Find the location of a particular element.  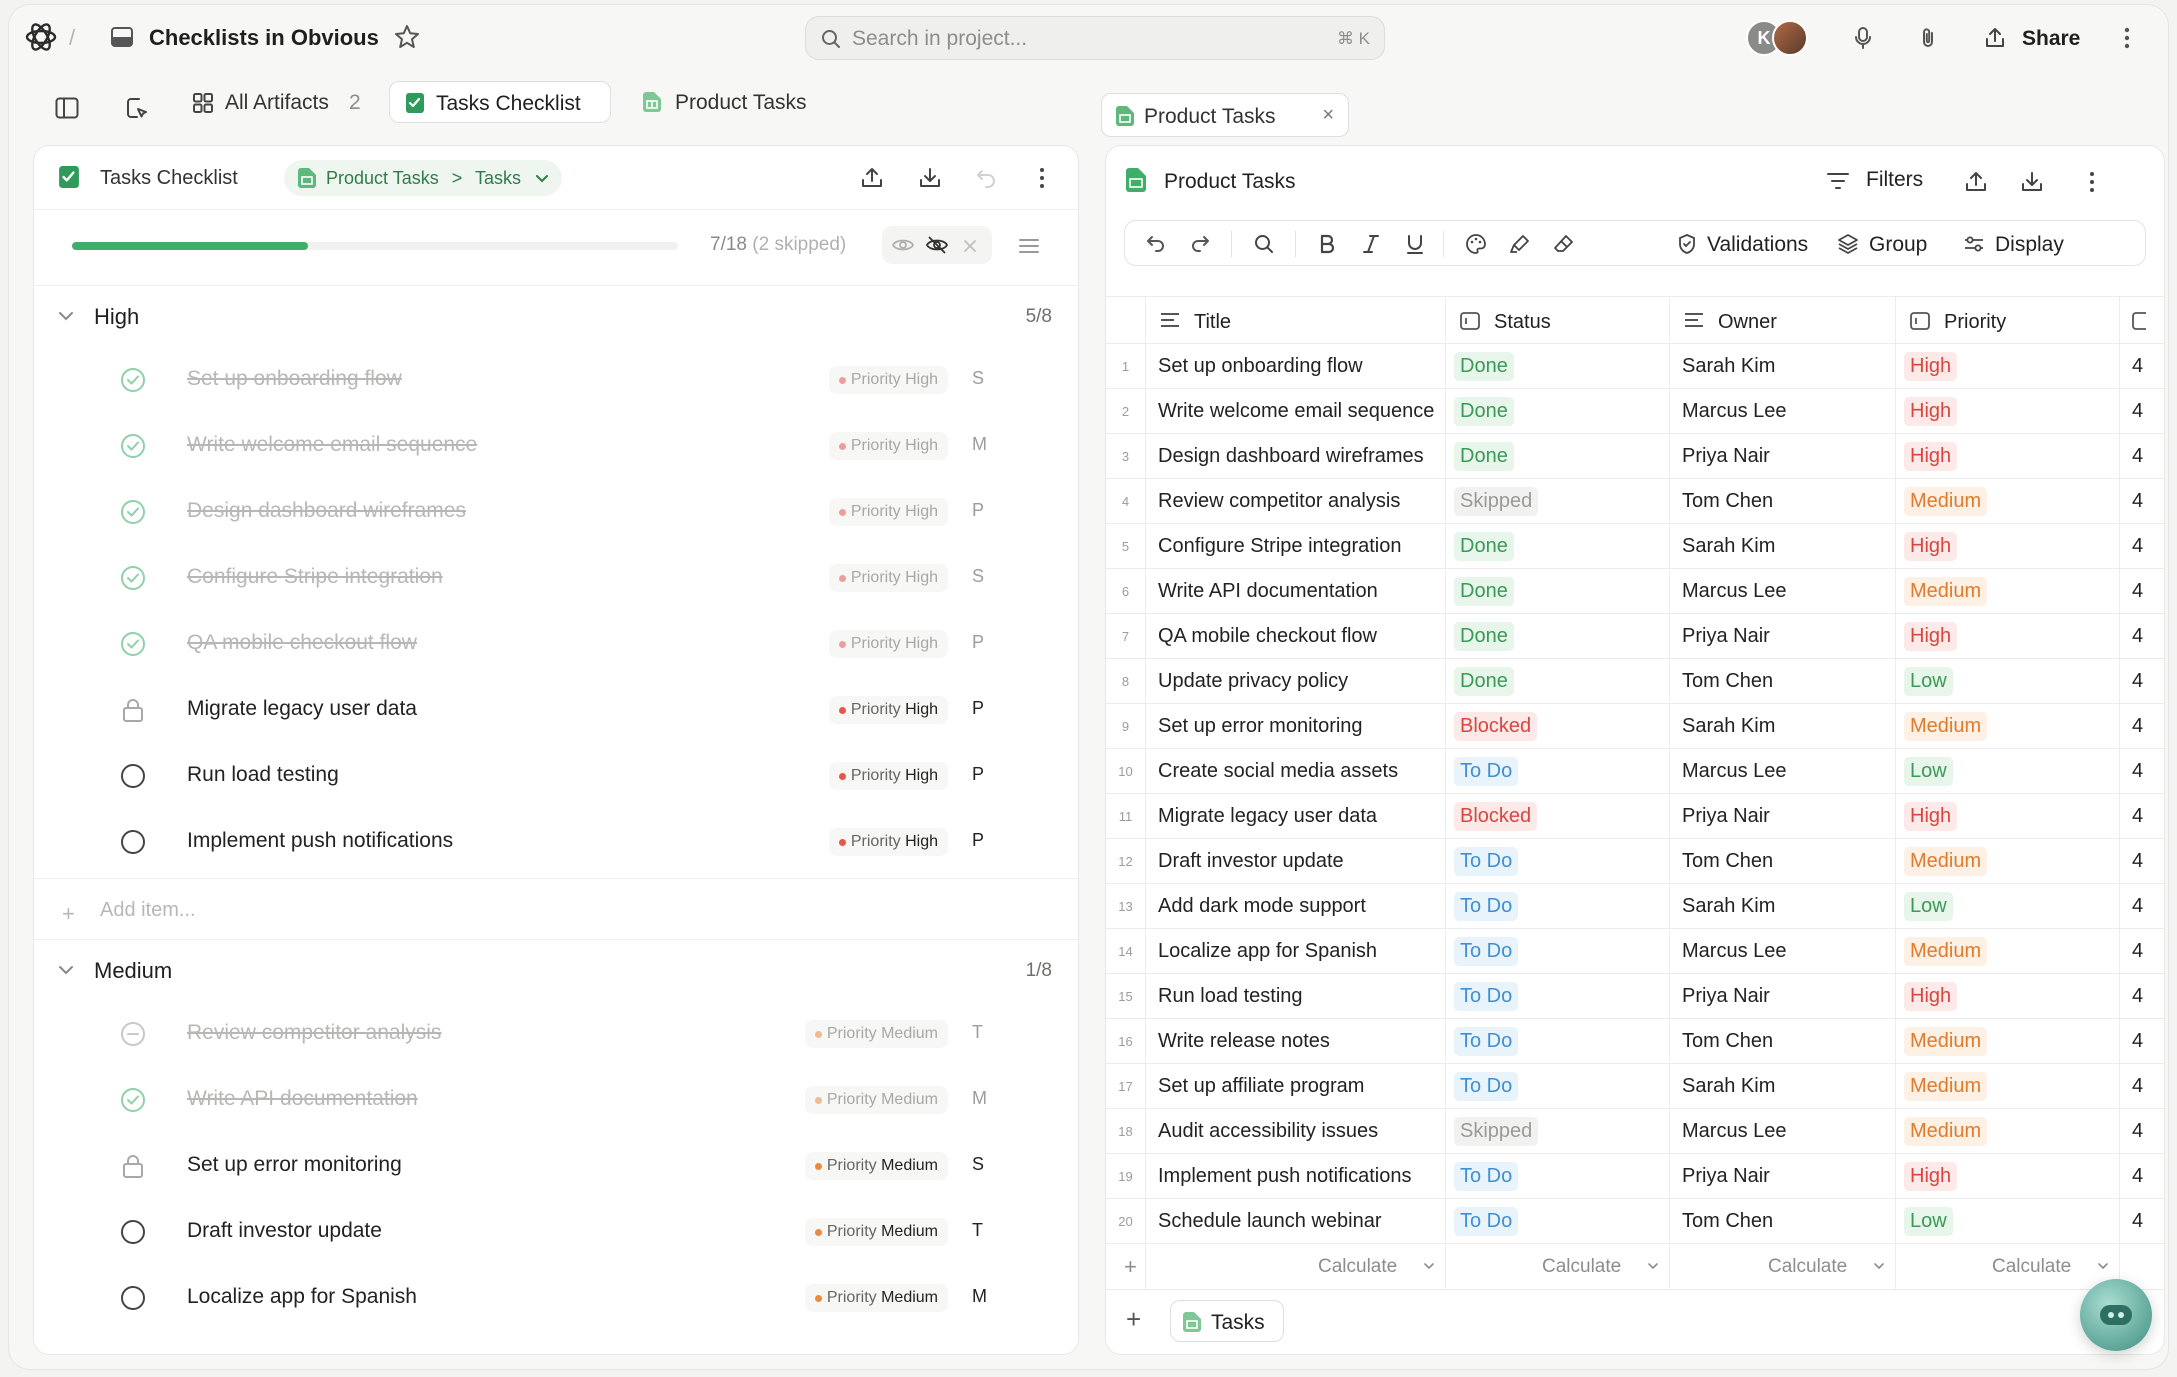

list-options-icon is located at coordinates (1029, 246).